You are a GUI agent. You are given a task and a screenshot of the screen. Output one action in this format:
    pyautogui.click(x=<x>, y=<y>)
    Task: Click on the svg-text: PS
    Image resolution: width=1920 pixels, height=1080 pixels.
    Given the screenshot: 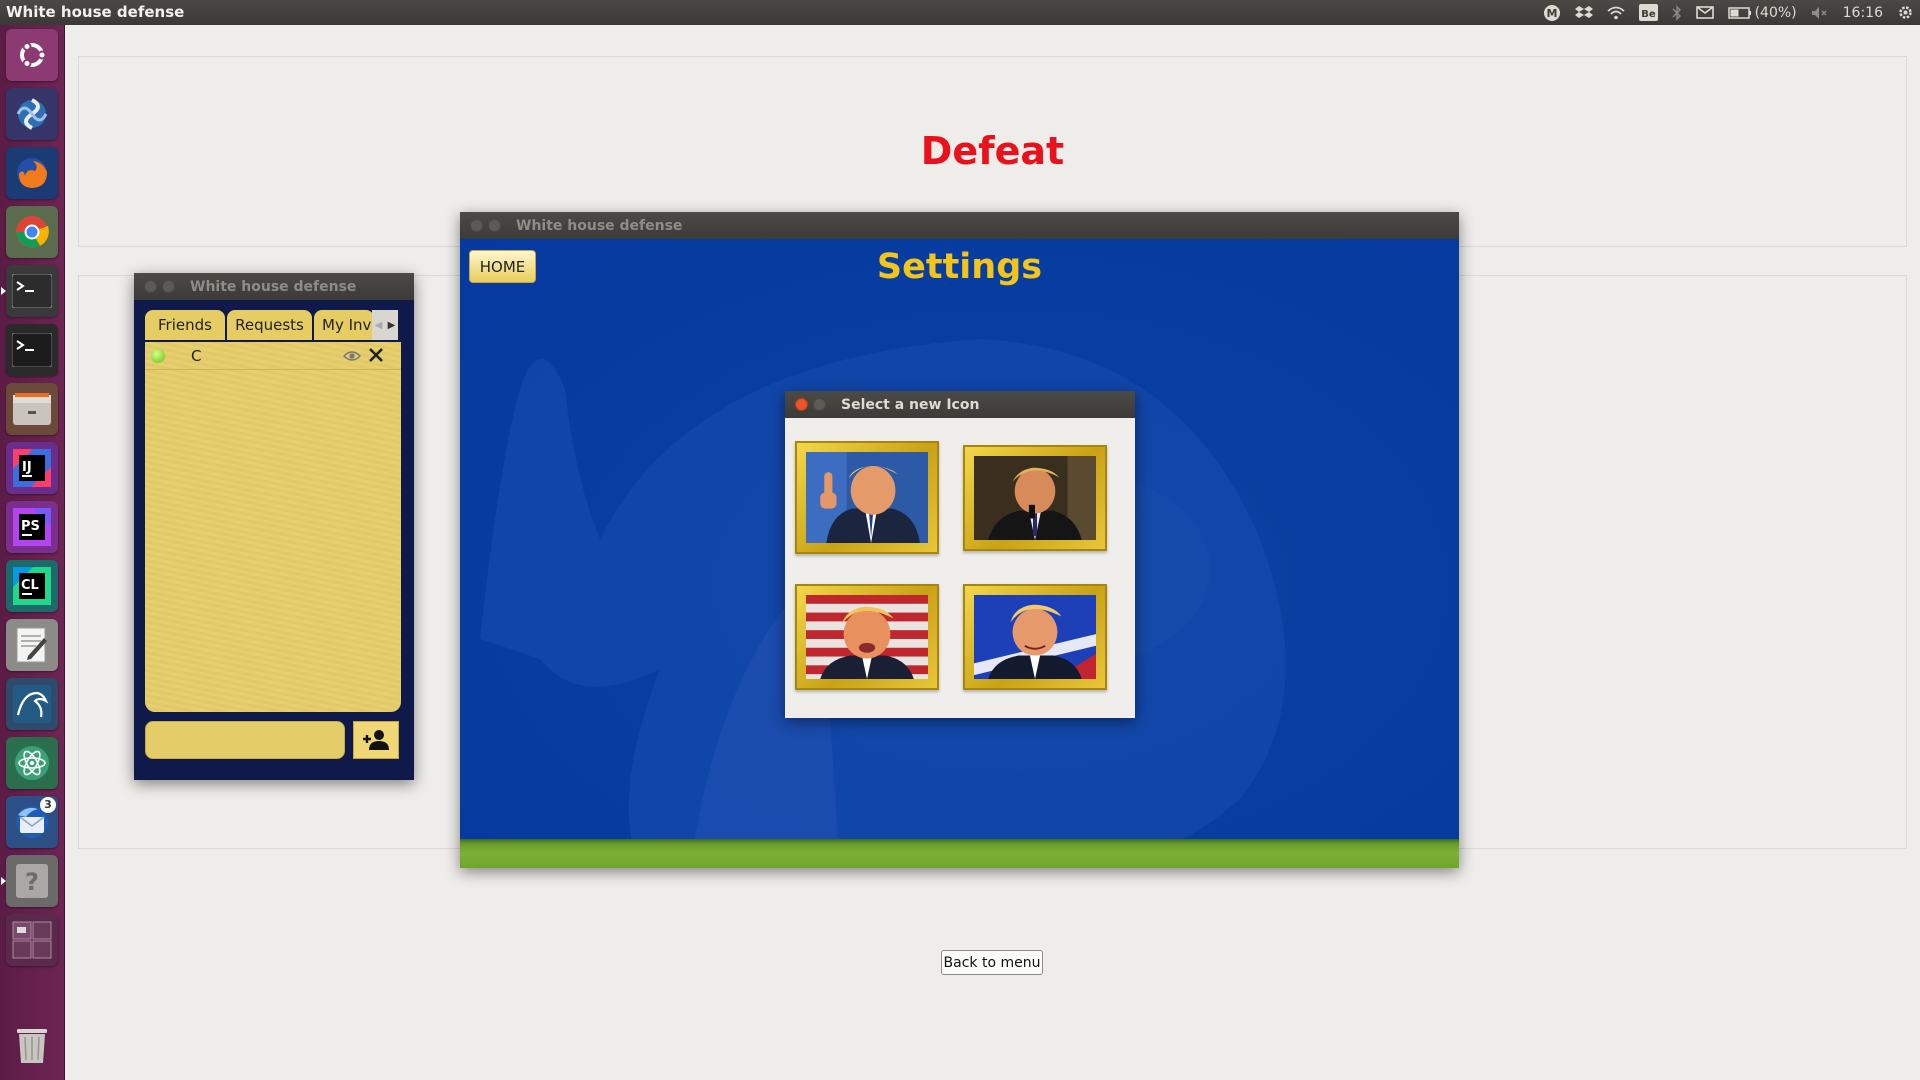 What is the action you would take?
    pyautogui.click(x=30, y=526)
    